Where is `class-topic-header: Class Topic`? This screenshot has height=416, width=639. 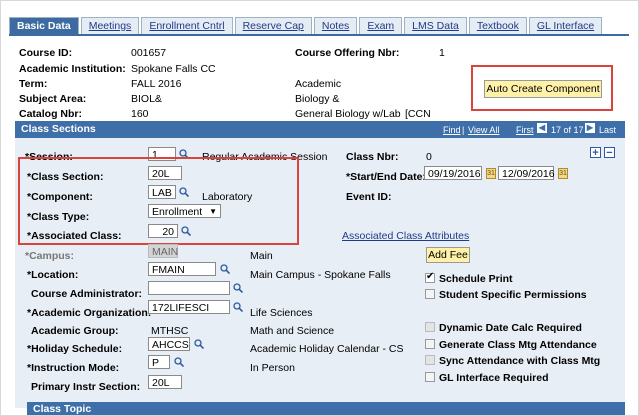
class-topic-header: Class Topic is located at coordinates (326, 408).